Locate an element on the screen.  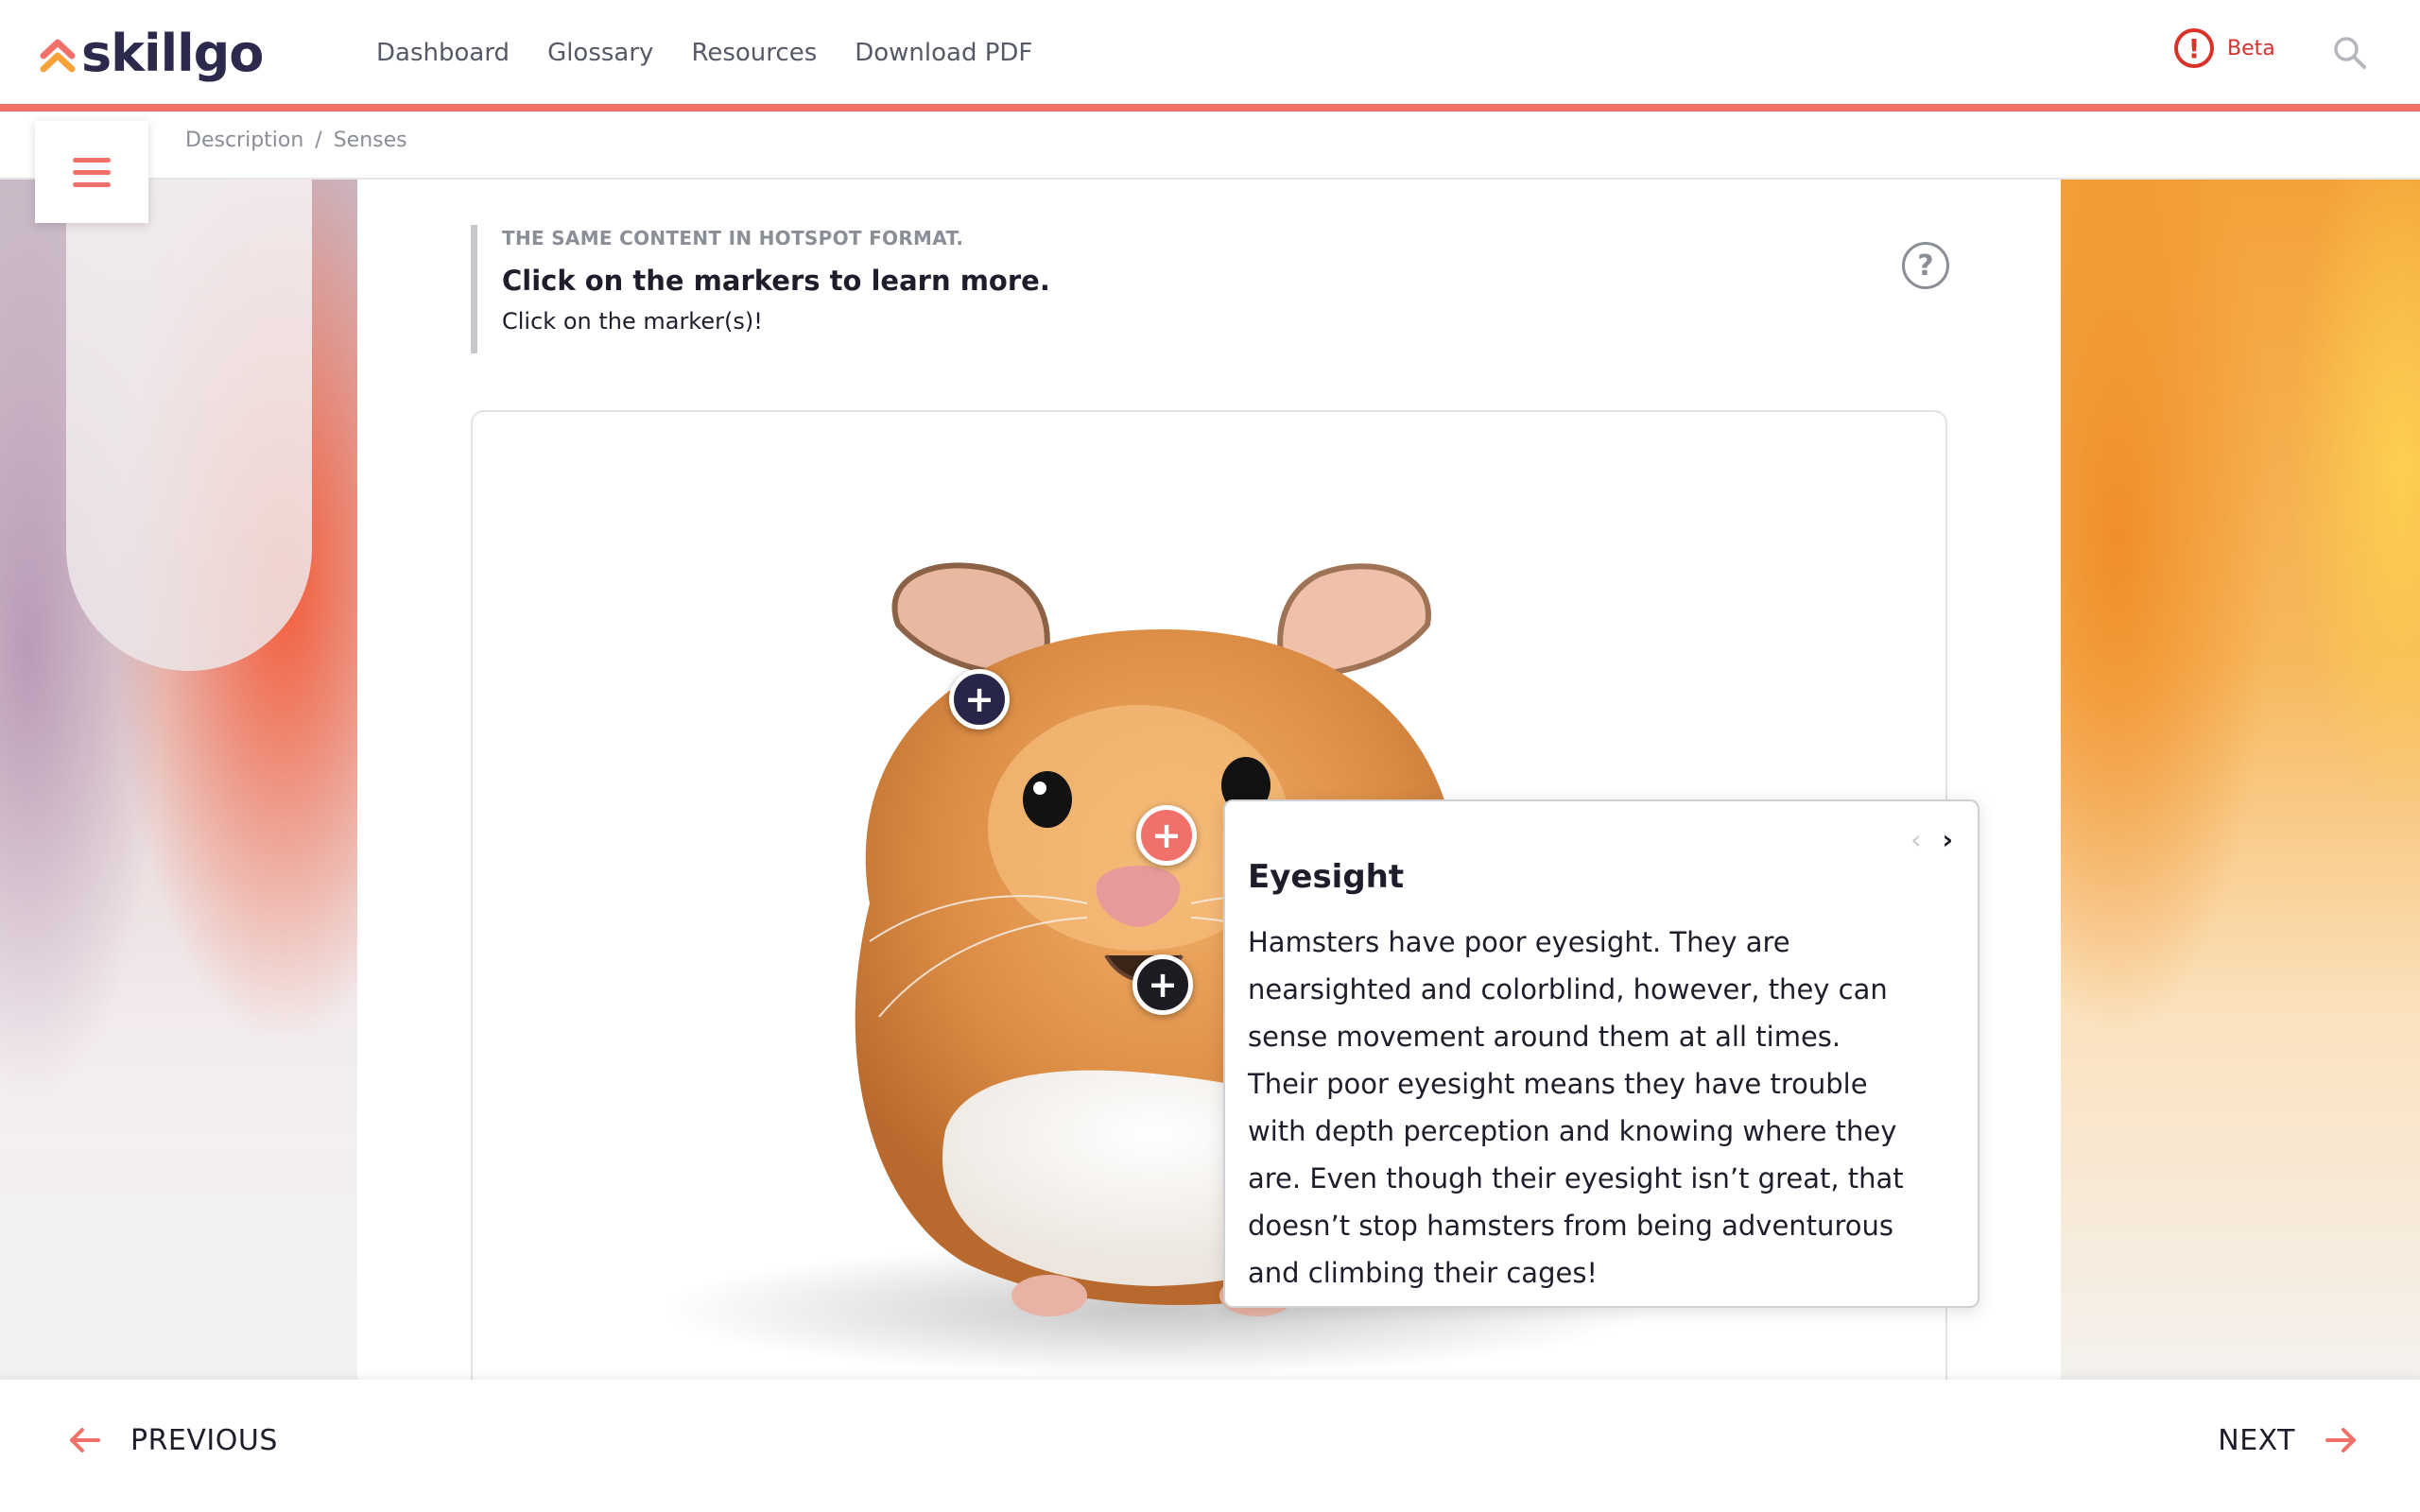
arrow-left-icon is located at coordinates (85, 1440).